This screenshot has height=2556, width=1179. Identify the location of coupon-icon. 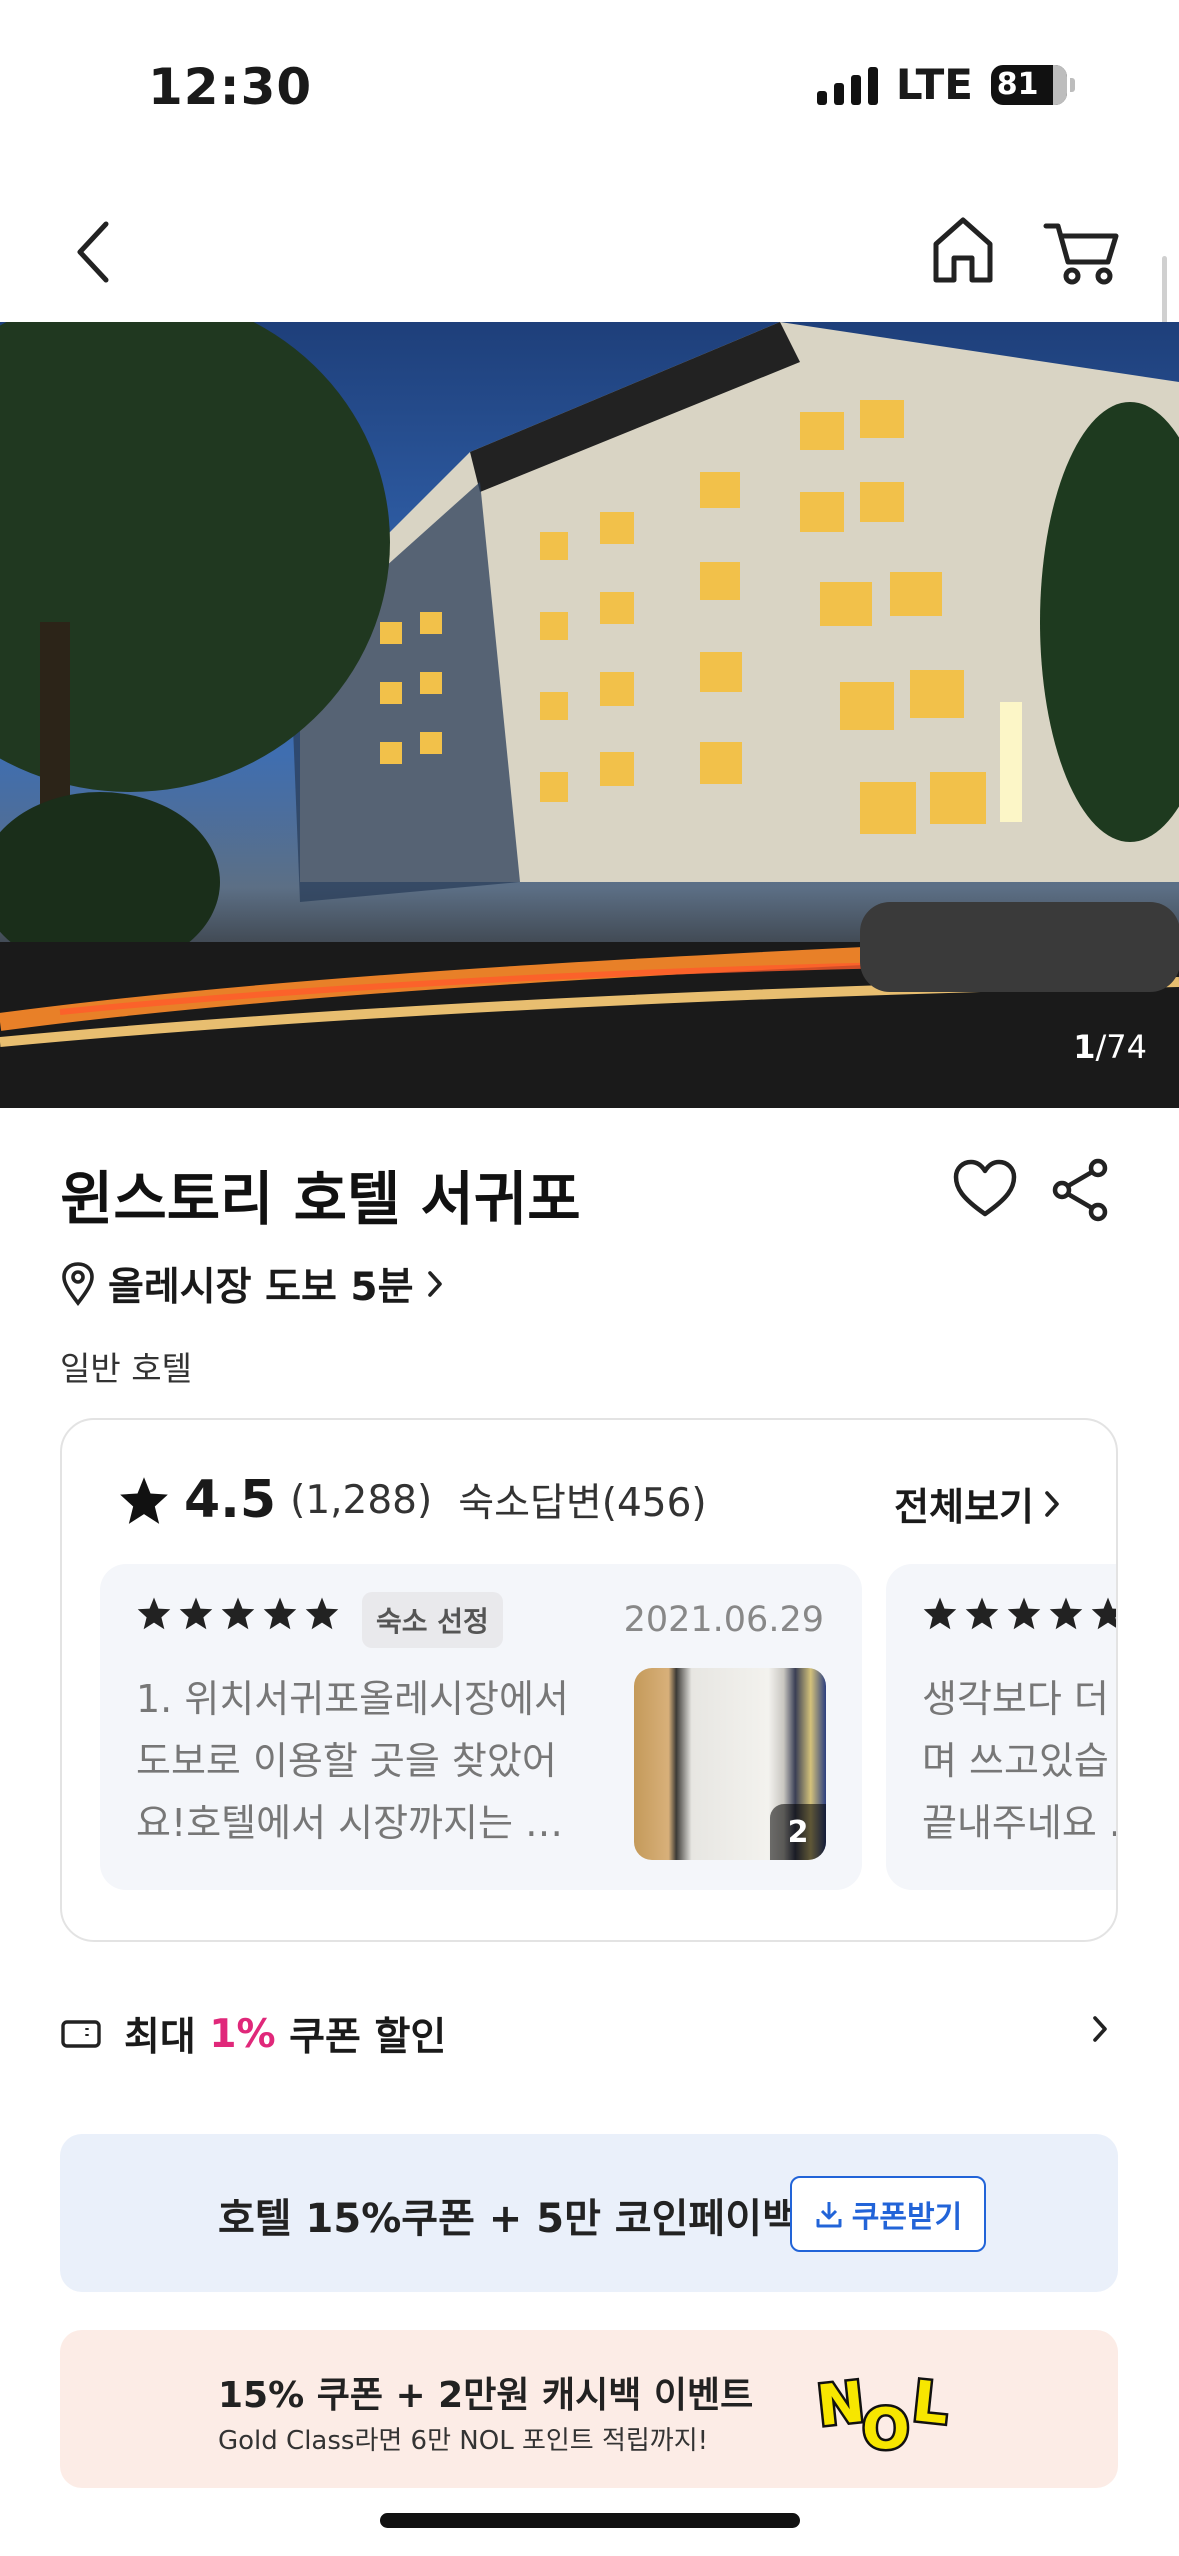
(81, 2034).